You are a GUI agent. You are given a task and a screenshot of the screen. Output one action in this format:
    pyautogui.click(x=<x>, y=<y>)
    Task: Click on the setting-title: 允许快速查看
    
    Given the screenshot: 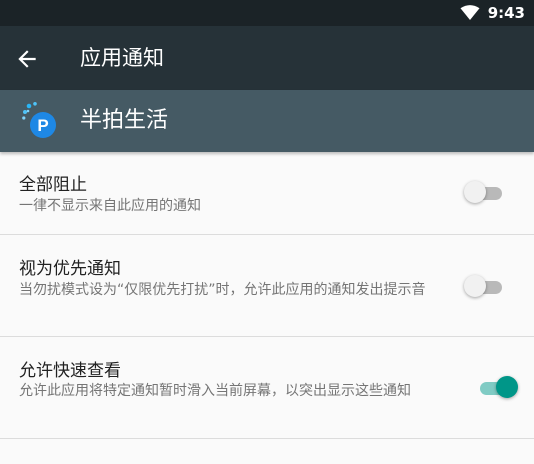 What is the action you would take?
    pyautogui.click(x=70, y=371)
    